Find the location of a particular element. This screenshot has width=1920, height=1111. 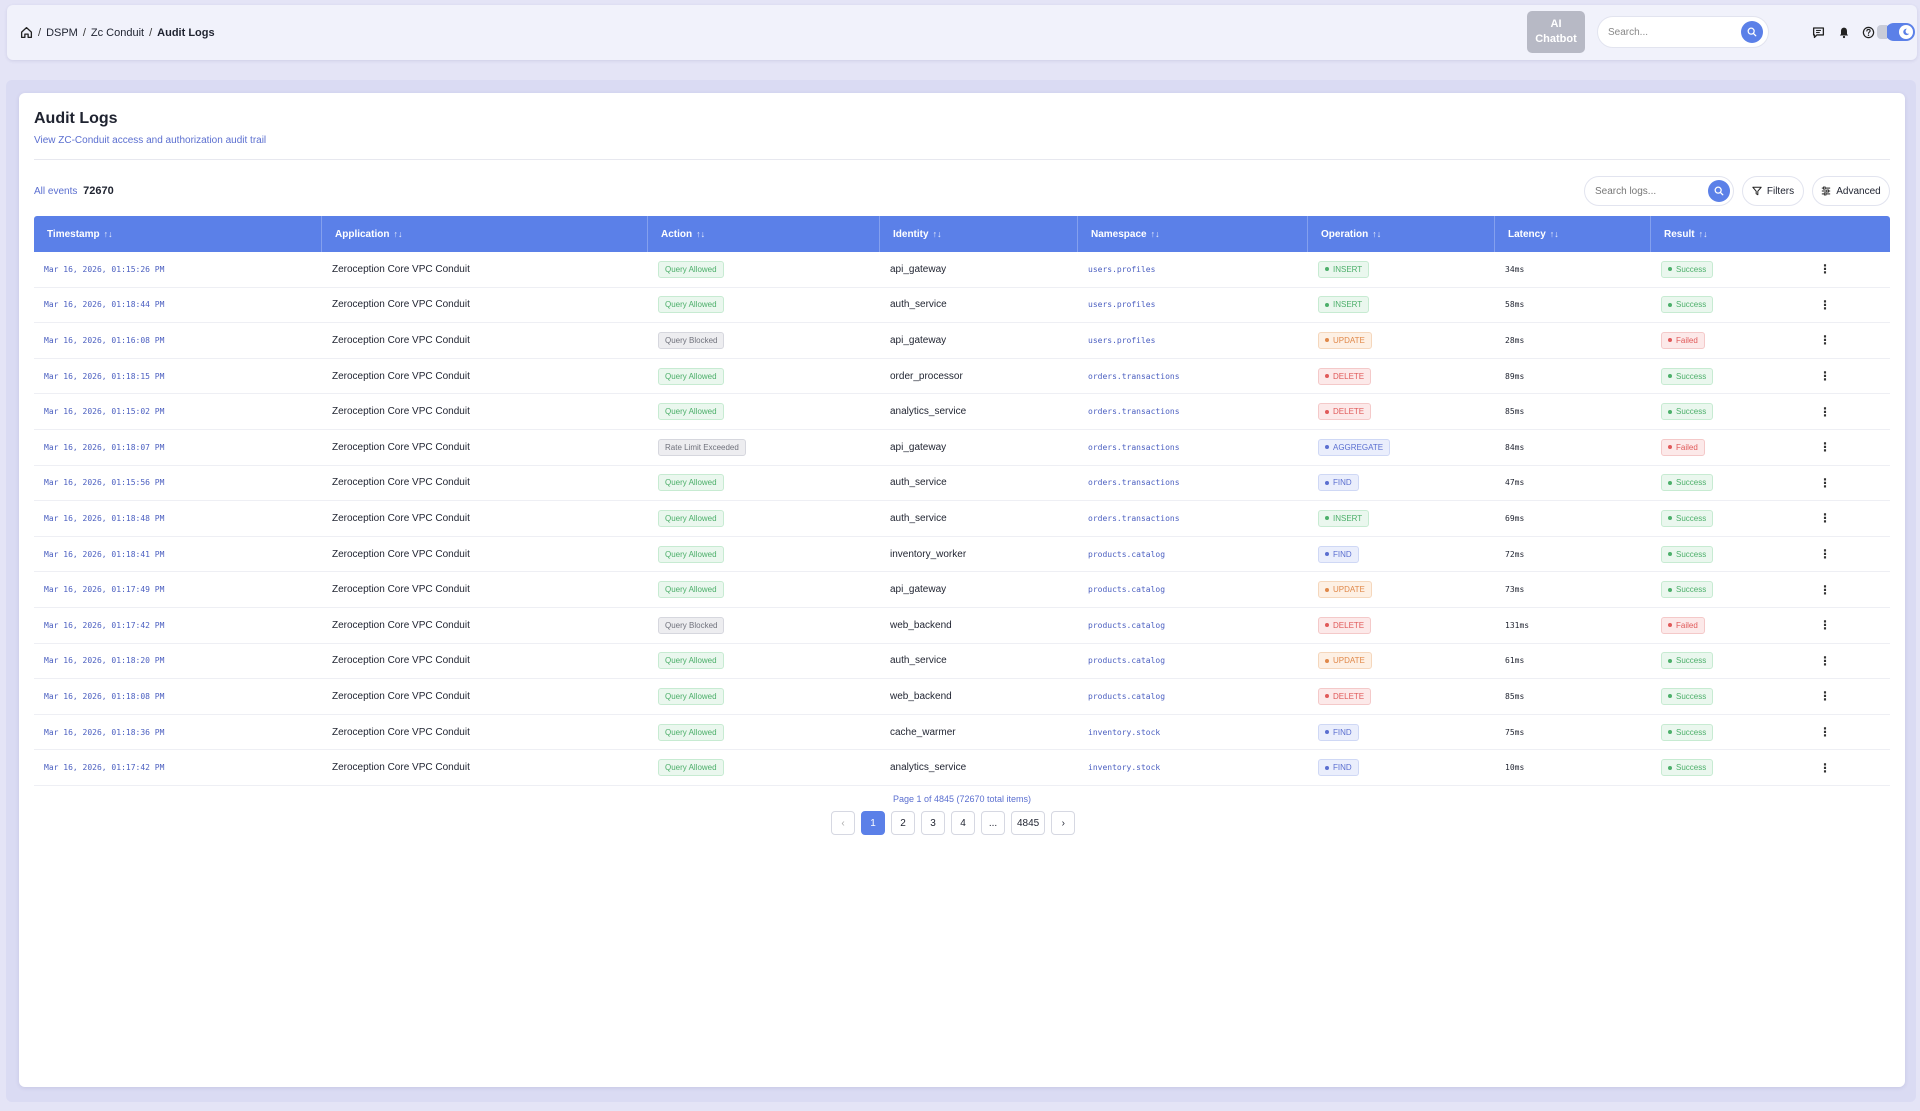

search-icon is located at coordinates (1719, 191).